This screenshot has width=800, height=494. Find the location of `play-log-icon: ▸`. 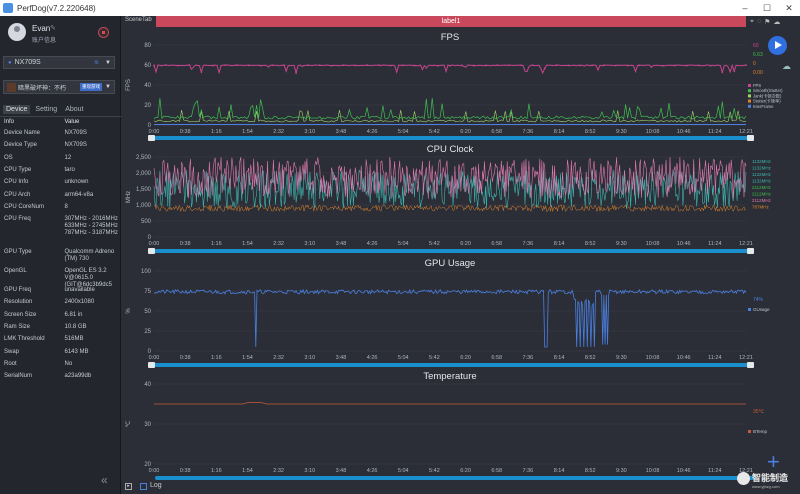

play-log-icon: ▸ is located at coordinates (128, 486).